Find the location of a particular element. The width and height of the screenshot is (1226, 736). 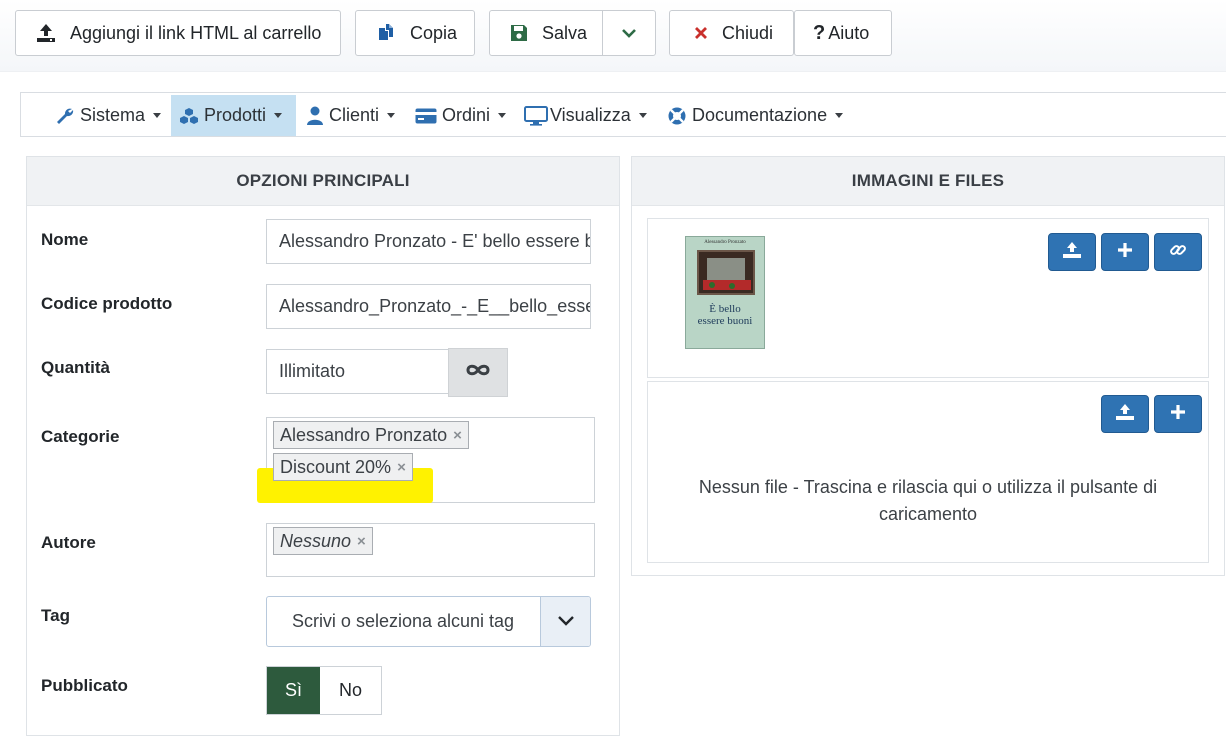

add-html-link-label: Aggiungi il link HTML al carrello is located at coordinates (196, 32).